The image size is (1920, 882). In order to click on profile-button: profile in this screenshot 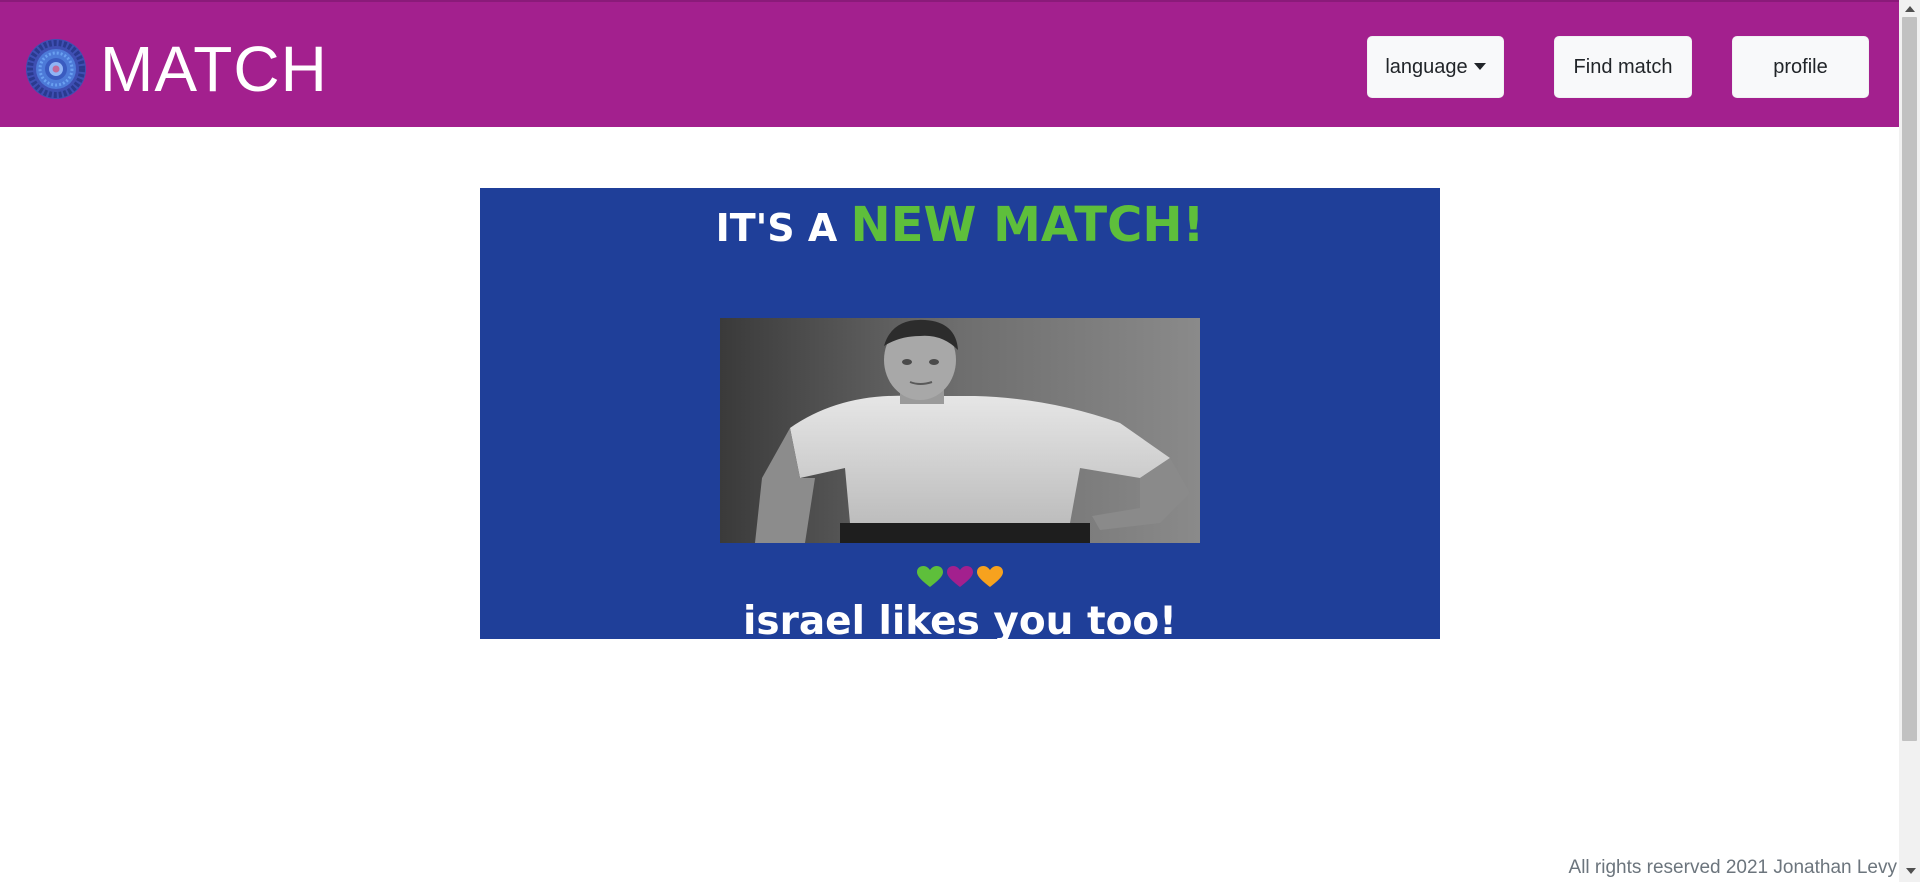, I will do `click(1800, 67)`.